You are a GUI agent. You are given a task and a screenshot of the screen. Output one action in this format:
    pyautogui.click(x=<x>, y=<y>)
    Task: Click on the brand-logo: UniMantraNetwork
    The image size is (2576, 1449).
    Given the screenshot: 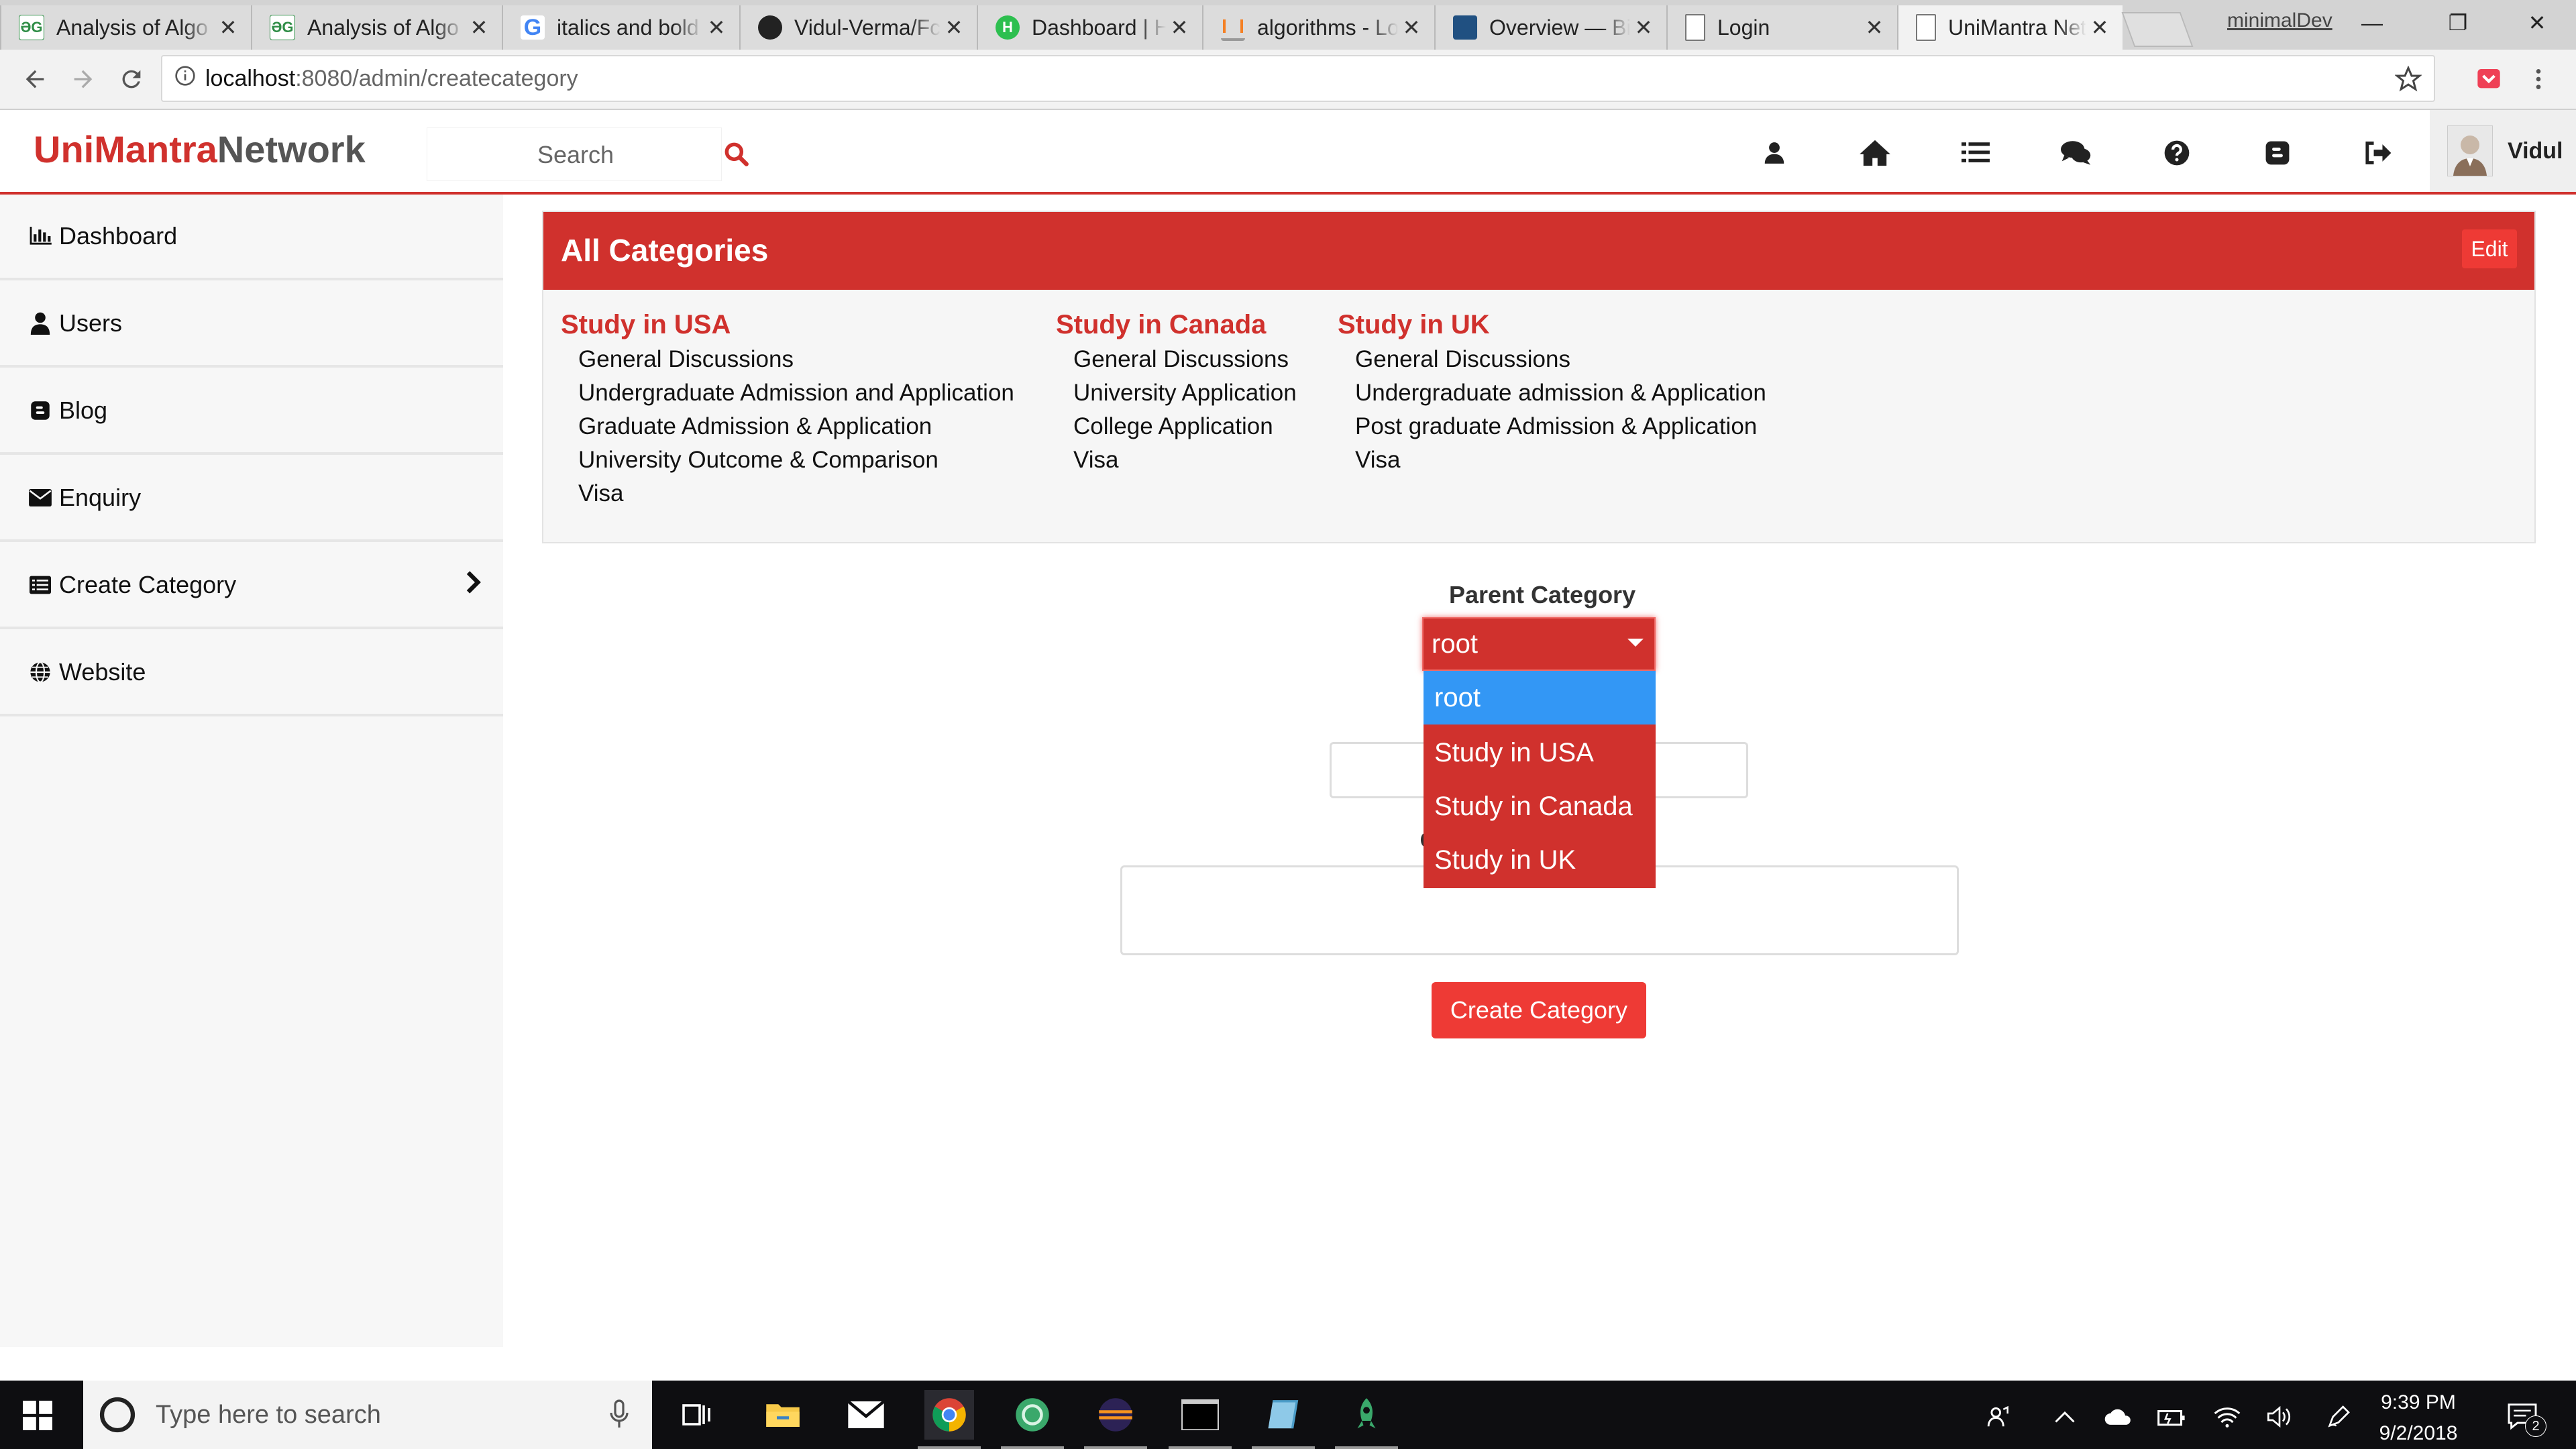 What is the action you would take?
    pyautogui.click(x=200, y=149)
    